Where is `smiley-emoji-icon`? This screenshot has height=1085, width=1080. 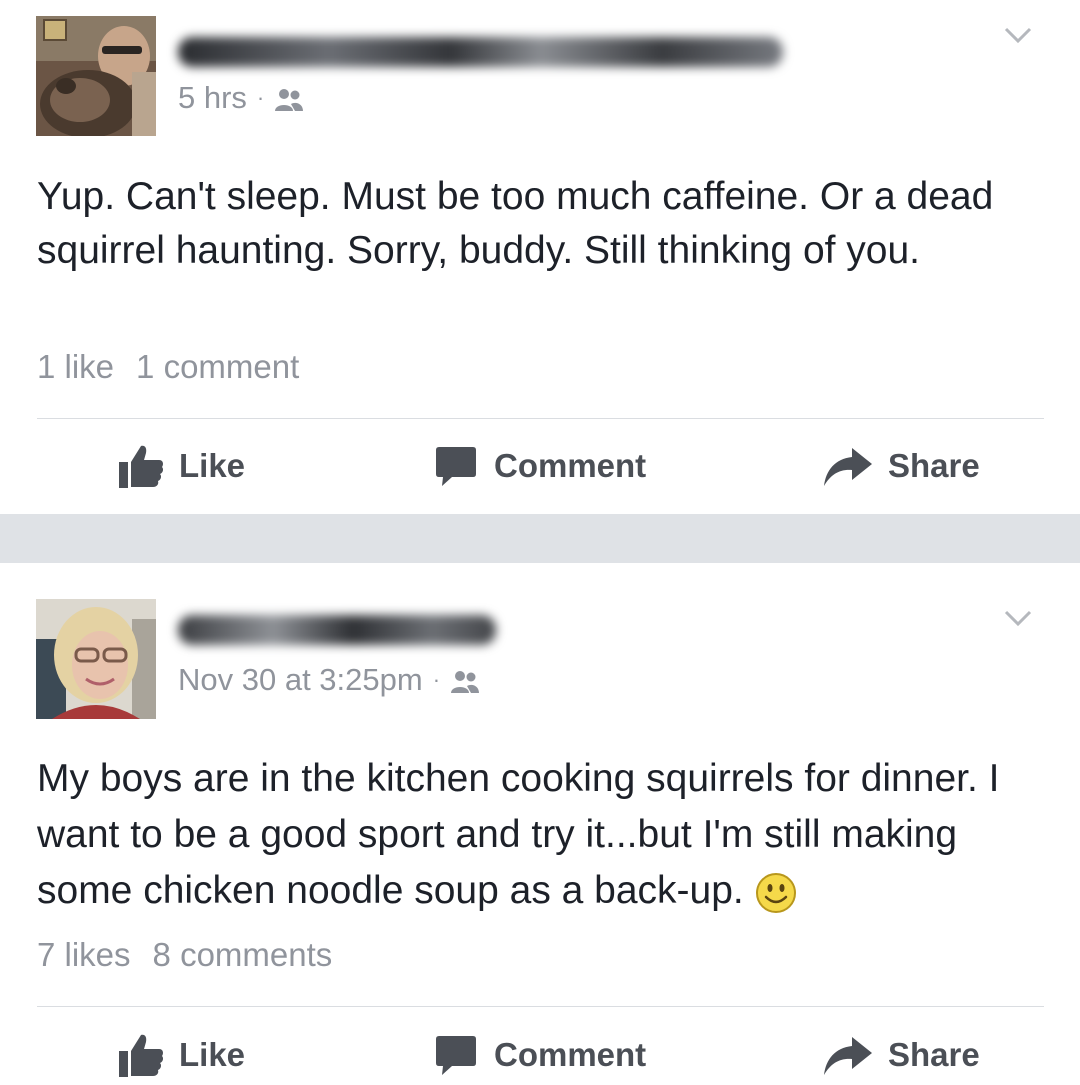
smiley-emoji-icon is located at coordinates (776, 893).